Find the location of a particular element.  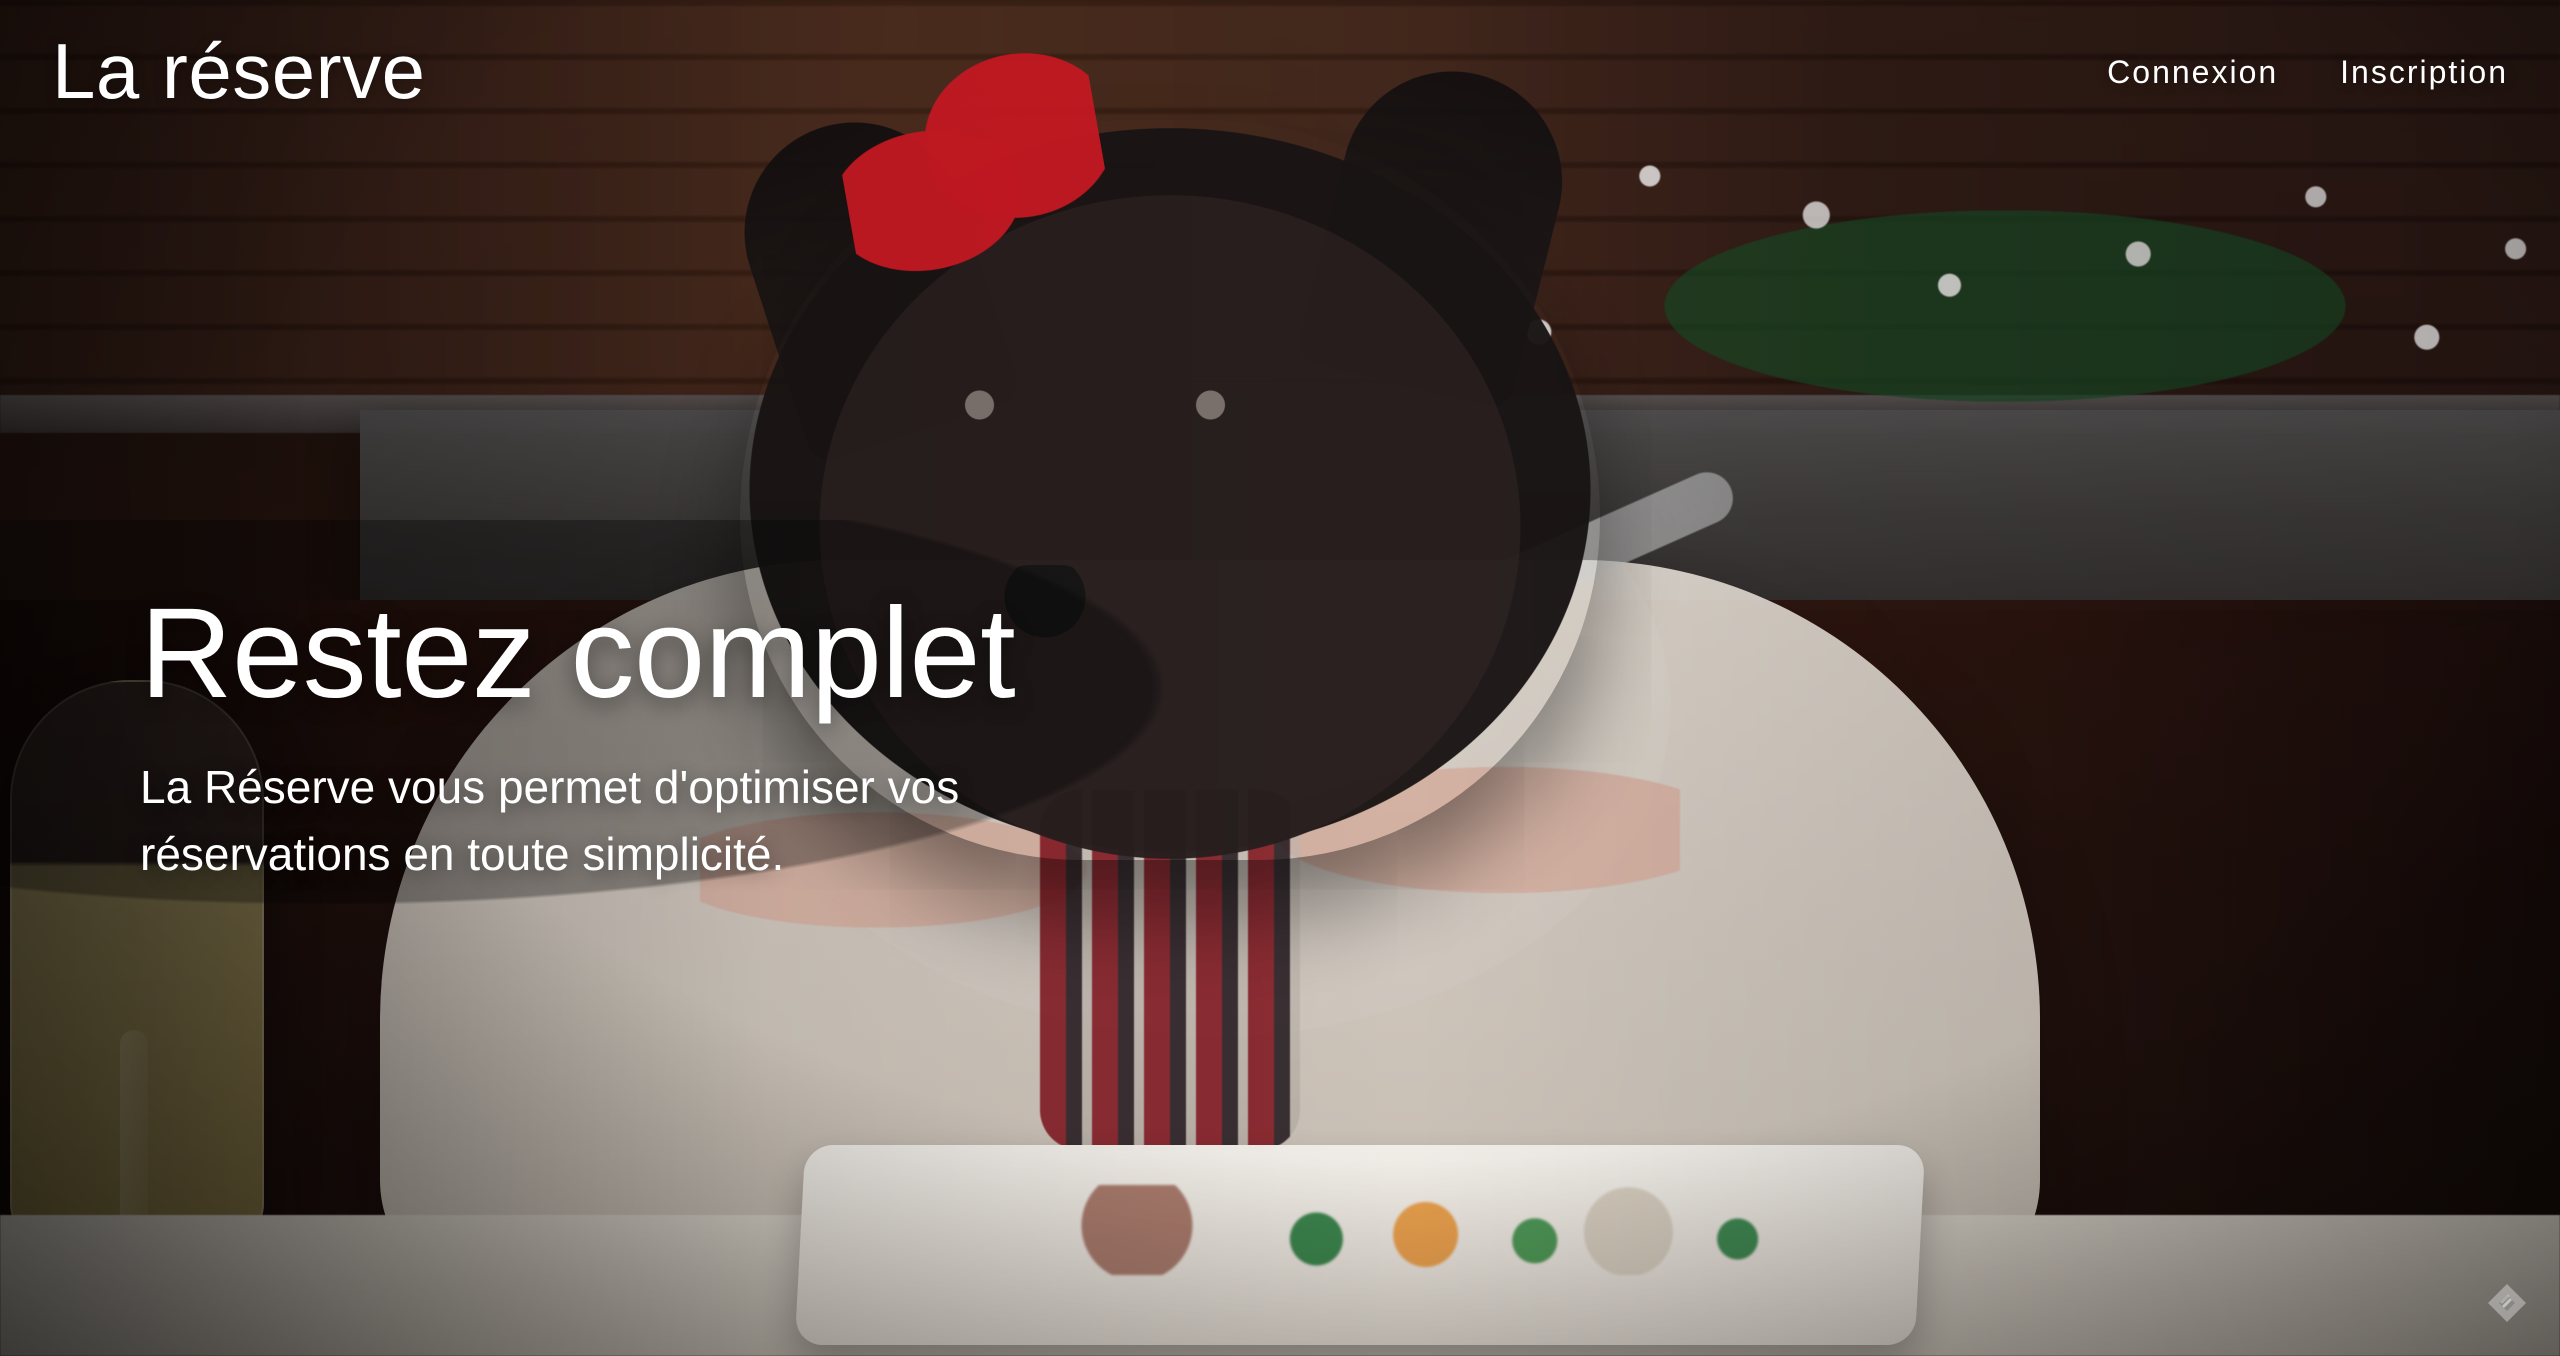

nav-login-link: Connexion is located at coordinates (2192, 72).